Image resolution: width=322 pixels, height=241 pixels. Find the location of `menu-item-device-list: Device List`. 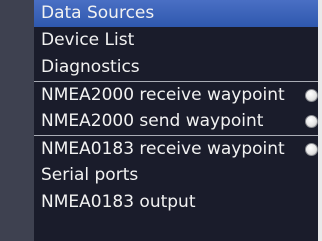

menu-item-device-list: Device List is located at coordinates (176, 40).